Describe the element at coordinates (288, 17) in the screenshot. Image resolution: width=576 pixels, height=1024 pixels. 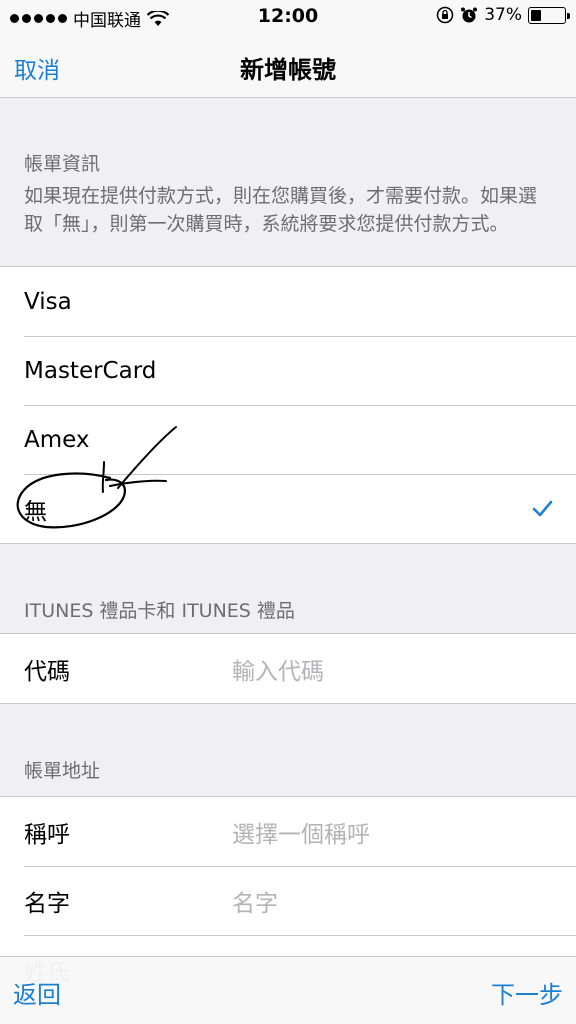
I see `status-bar: 中国联通 12:00 37%` at that location.